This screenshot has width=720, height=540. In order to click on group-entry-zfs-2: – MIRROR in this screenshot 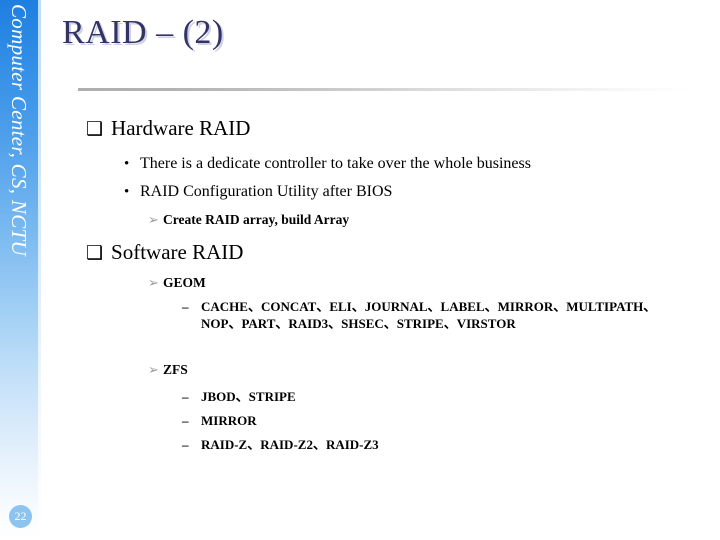, I will do `click(219, 420)`.